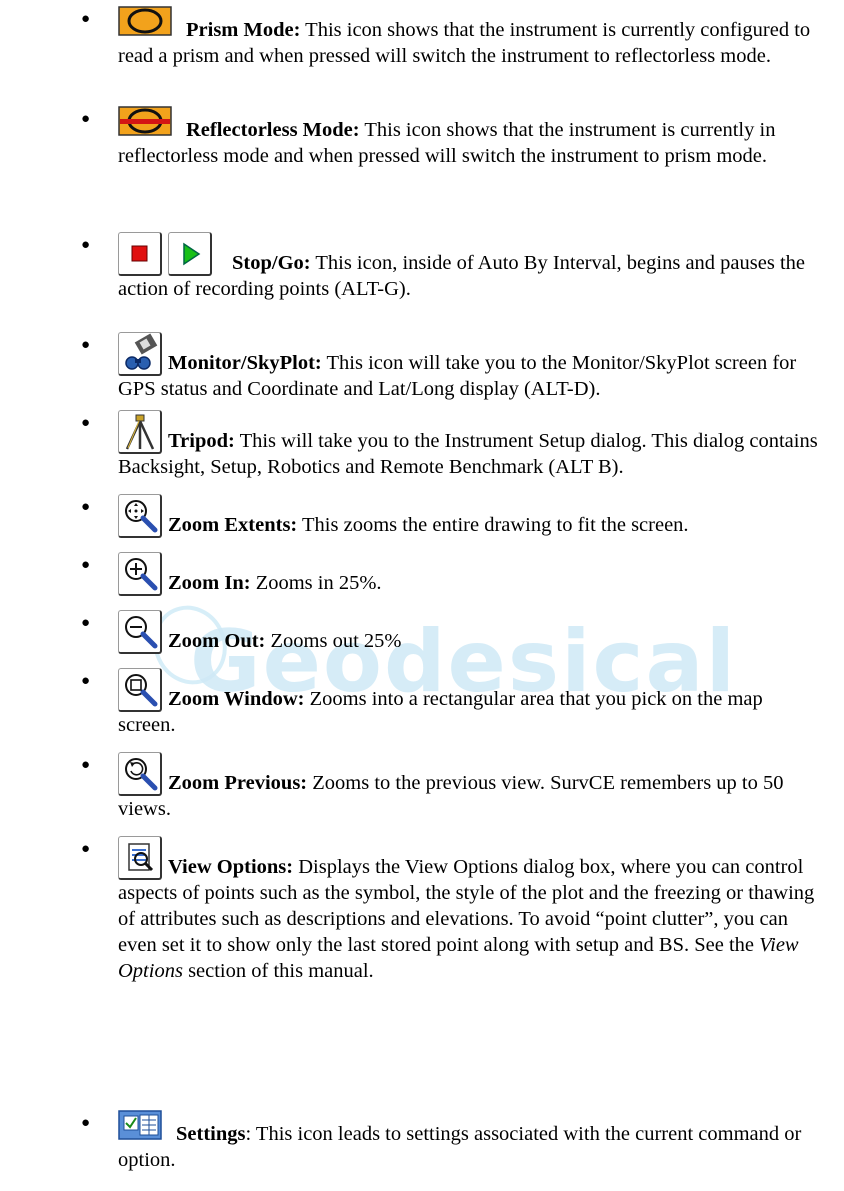 The image size is (844, 1191). I want to click on stop-go-icons, so click(168, 254).